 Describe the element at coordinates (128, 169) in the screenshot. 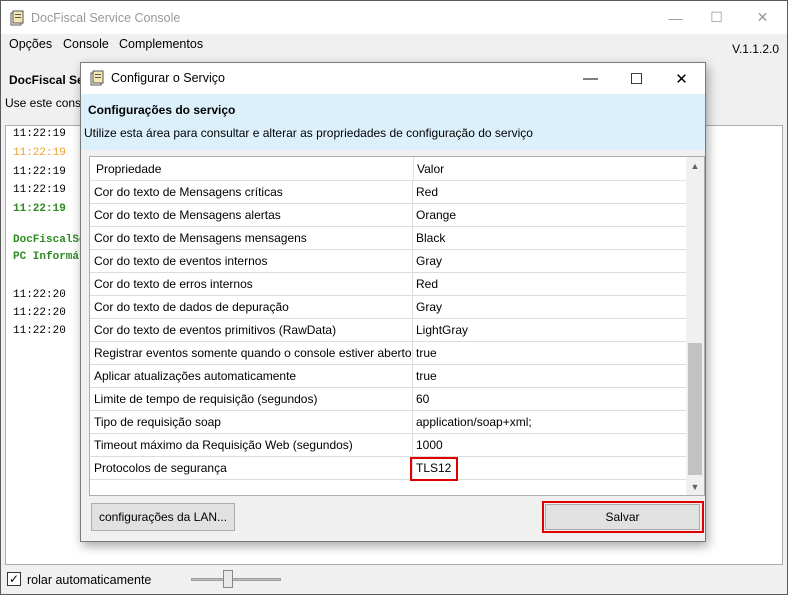

I see `column-header-property: Propriedade` at that location.